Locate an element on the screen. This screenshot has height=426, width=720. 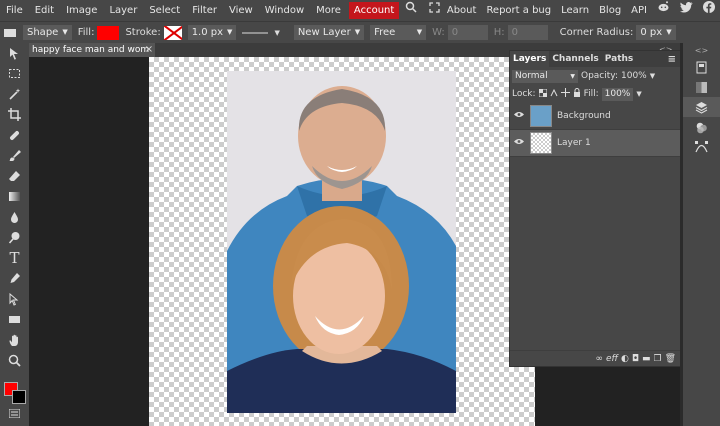
panel-menu-icon: ≡ is located at coordinates (674, 59).